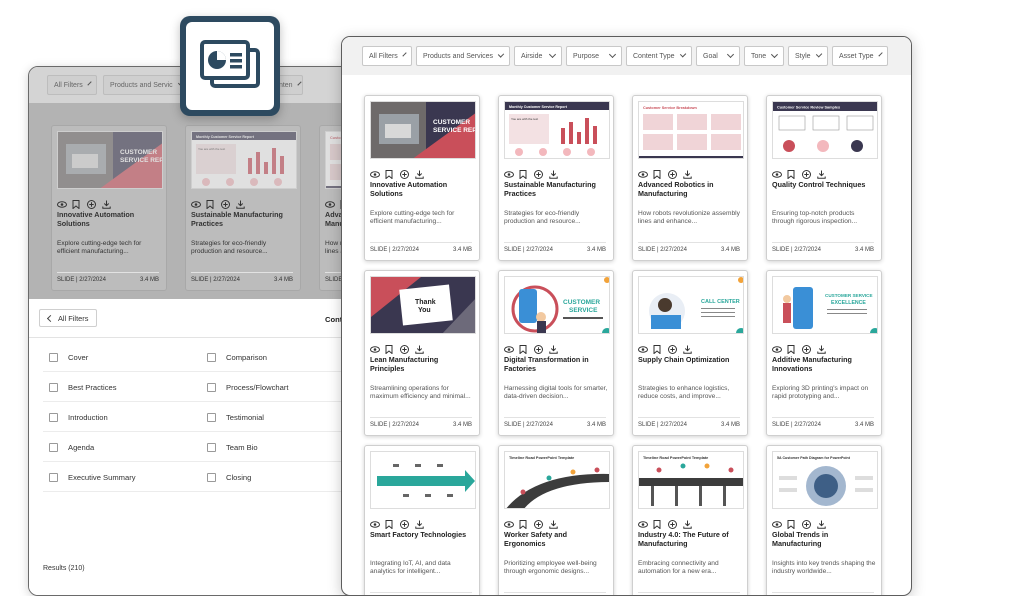 The width and height of the screenshot is (1024, 596). I want to click on filter-style: Style, so click(808, 56).